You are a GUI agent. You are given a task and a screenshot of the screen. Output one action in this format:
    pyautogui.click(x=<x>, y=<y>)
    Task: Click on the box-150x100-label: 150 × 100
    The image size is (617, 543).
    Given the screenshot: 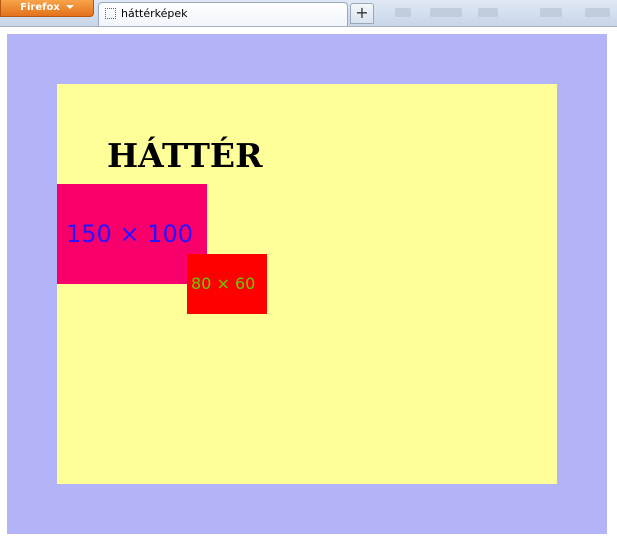 What is the action you would take?
    pyautogui.click(x=129, y=234)
    